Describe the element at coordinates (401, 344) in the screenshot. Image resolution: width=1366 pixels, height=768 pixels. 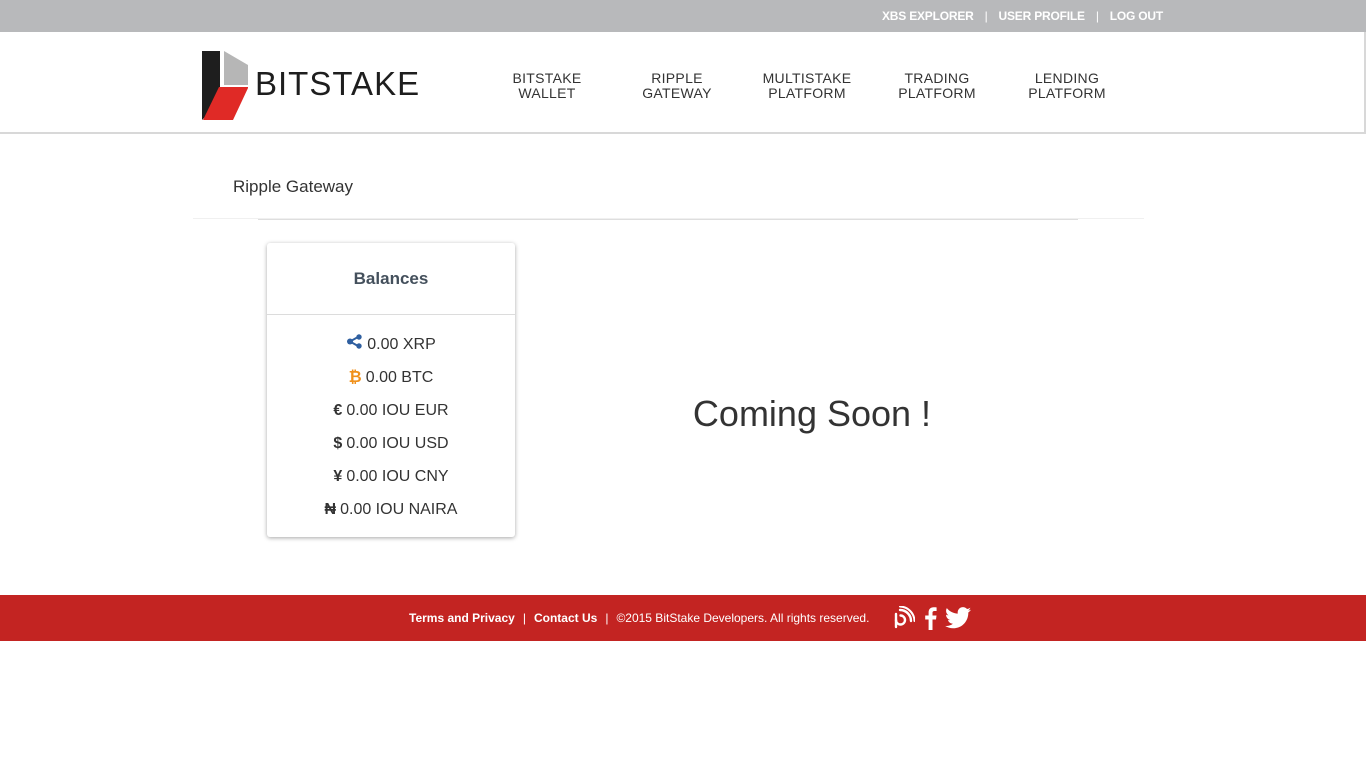
I see `balance-text: 0.00 XRP` at that location.